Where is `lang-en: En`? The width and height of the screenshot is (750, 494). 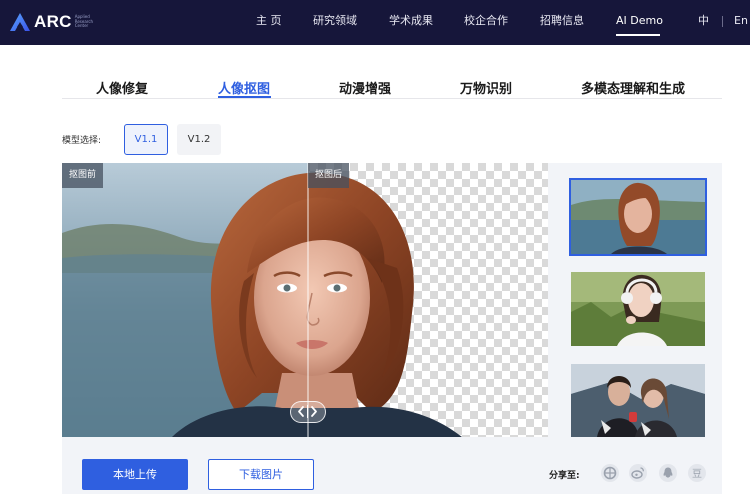 lang-en: En is located at coordinates (741, 22).